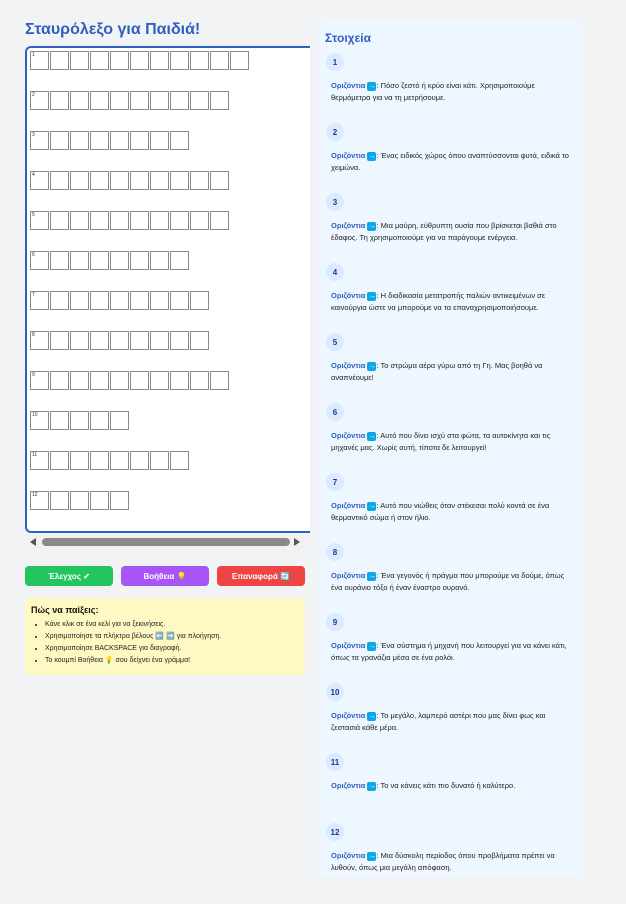 The height and width of the screenshot is (904, 626). Describe the element at coordinates (33, 542) in the screenshot. I see `scroll-left-icon` at that location.